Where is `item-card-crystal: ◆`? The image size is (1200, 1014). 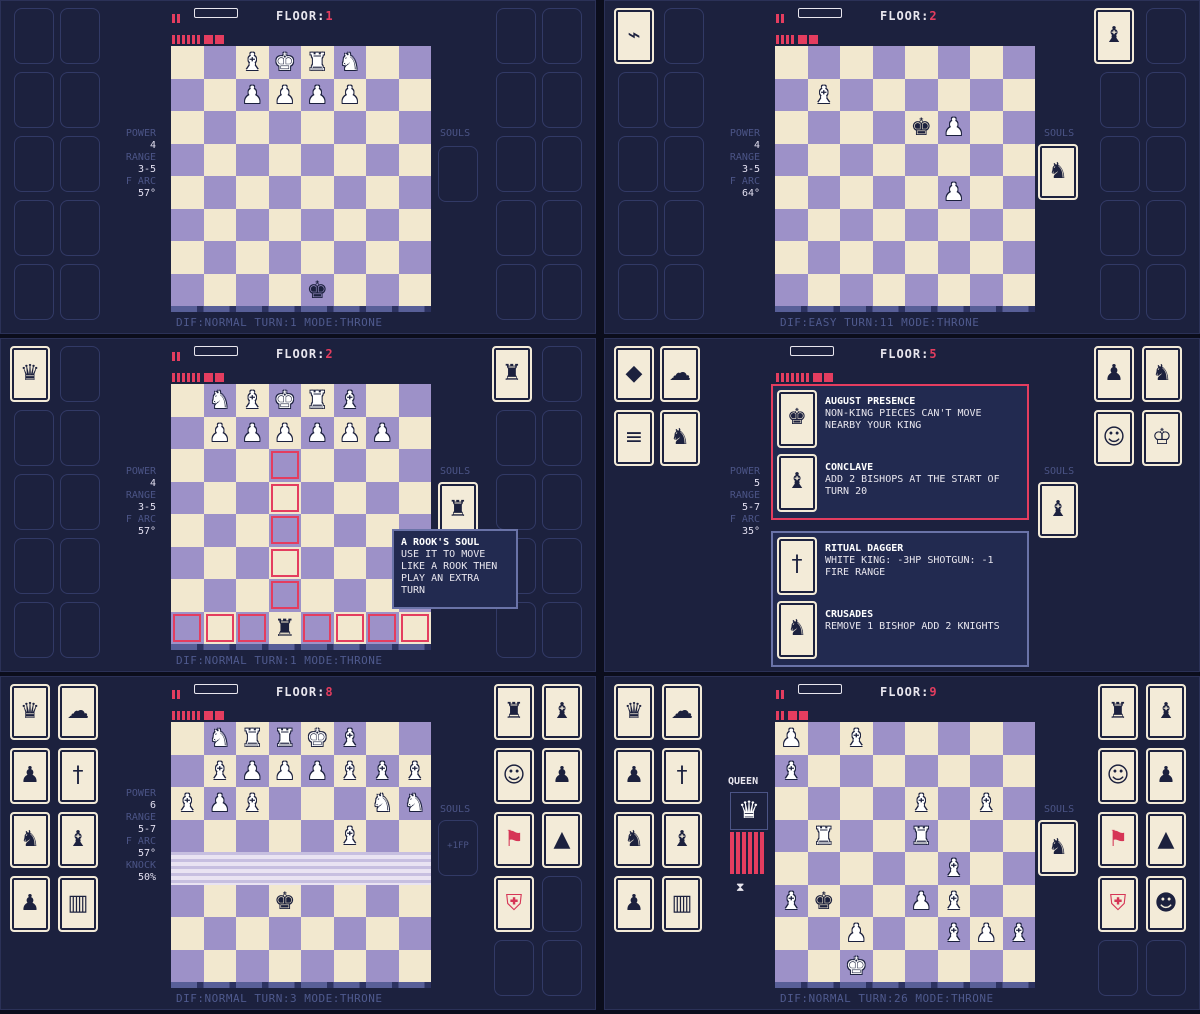
item-card-crystal: ◆ is located at coordinates (634, 374).